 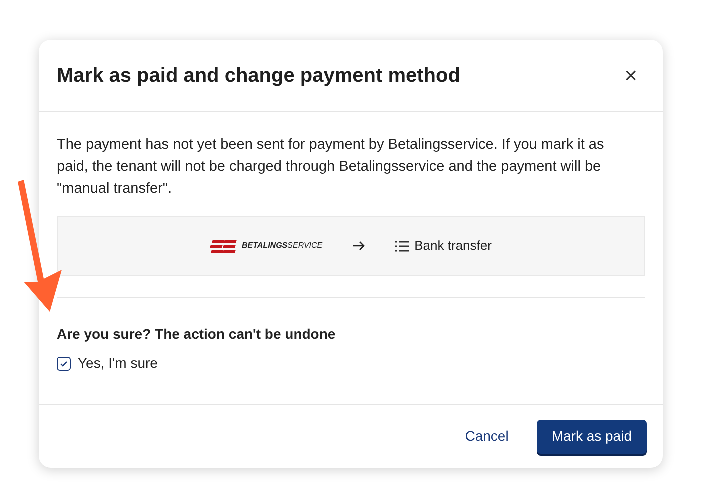 What do you see at coordinates (453, 246) in the screenshot?
I see `bank-transfer-label: Bank transfer` at bounding box center [453, 246].